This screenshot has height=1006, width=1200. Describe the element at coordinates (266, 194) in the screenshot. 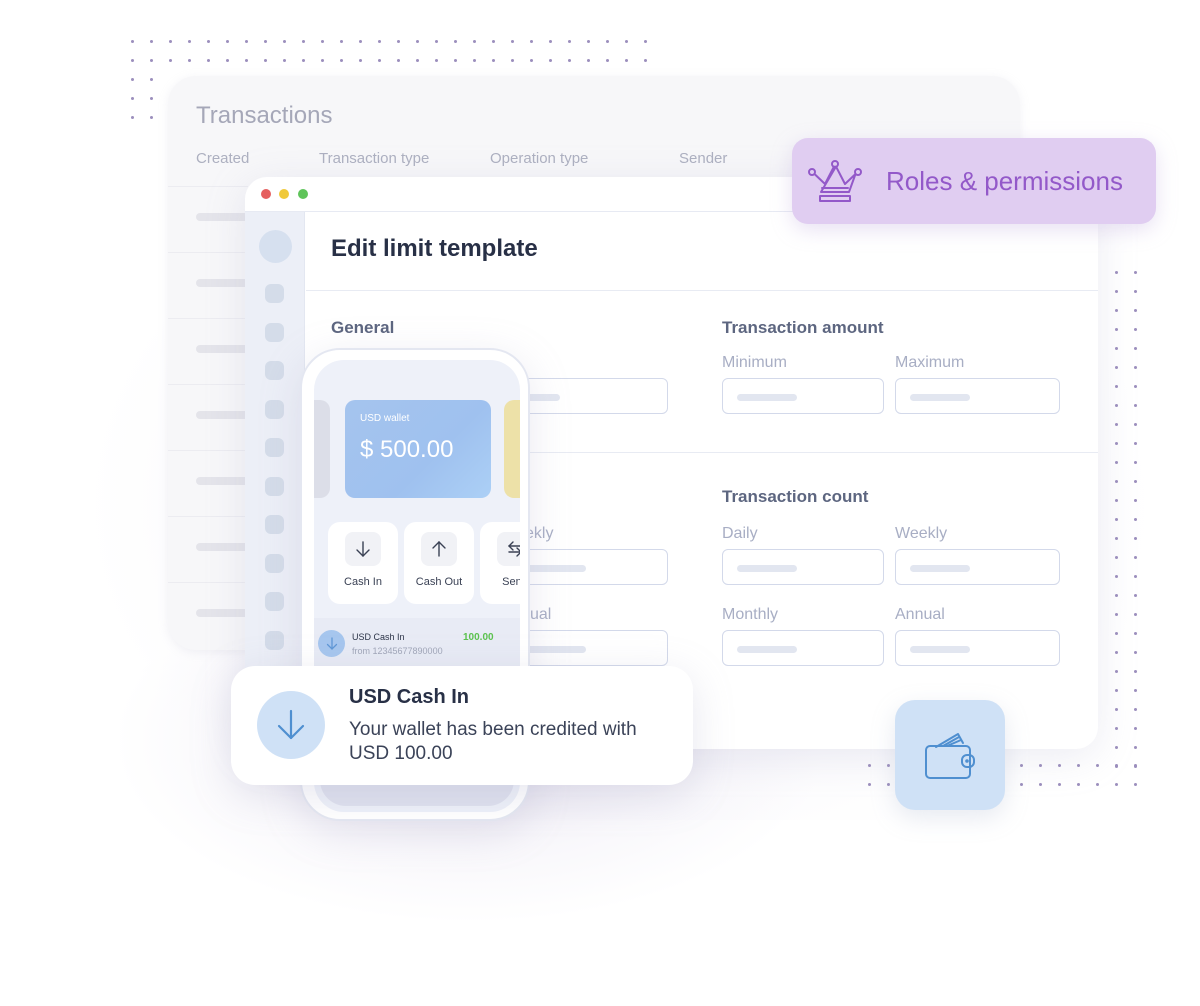

I see `close-window-dot` at that location.